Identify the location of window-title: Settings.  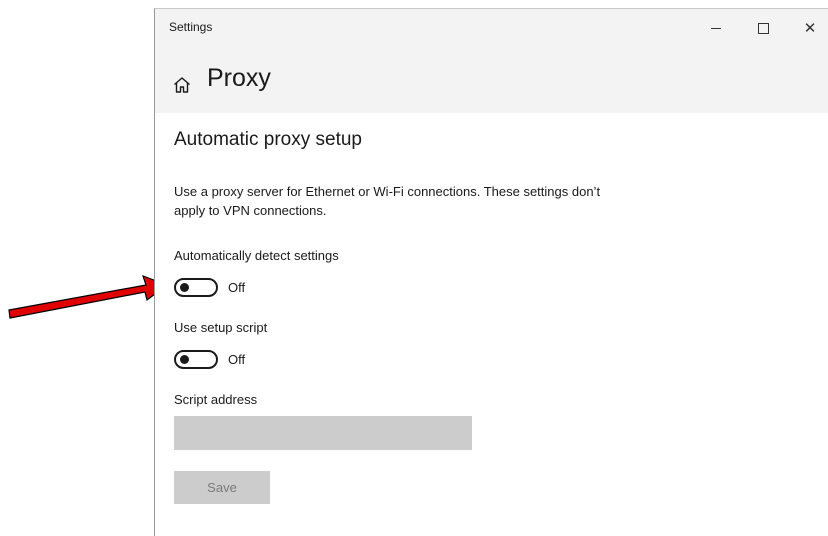
(191, 27).